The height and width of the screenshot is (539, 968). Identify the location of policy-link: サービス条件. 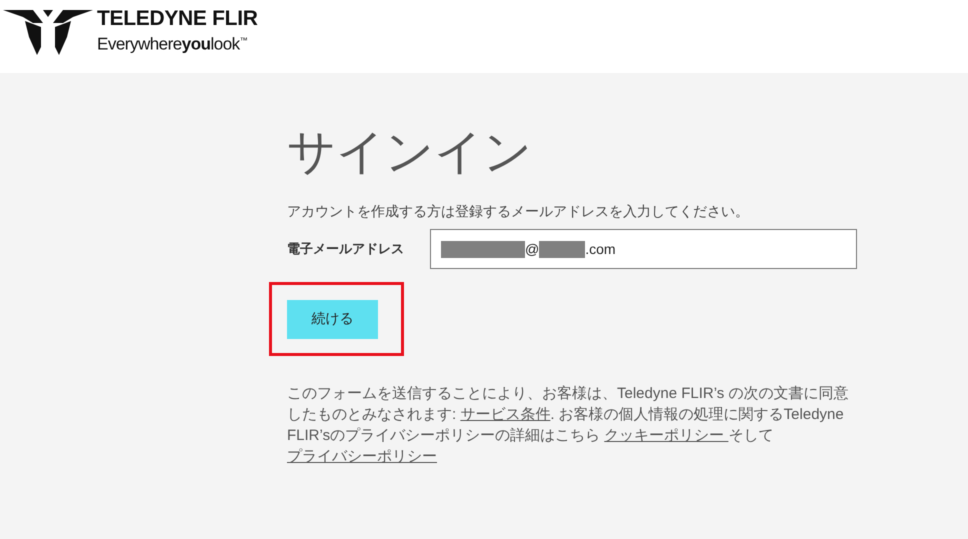
(505, 414).